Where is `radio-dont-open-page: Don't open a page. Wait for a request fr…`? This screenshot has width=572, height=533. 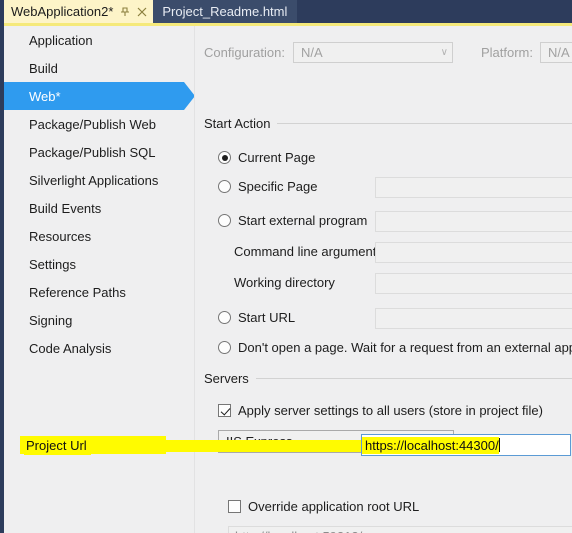 radio-dont-open-page: Don't open a page. Wait for a request fr… is located at coordinates (395, 347).